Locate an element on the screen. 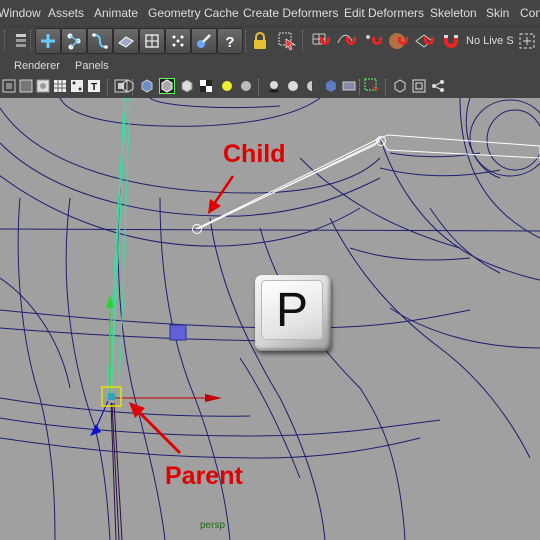 This screenshot has width=540, height=540. lattice-icon is located at coordinates (152, 41).